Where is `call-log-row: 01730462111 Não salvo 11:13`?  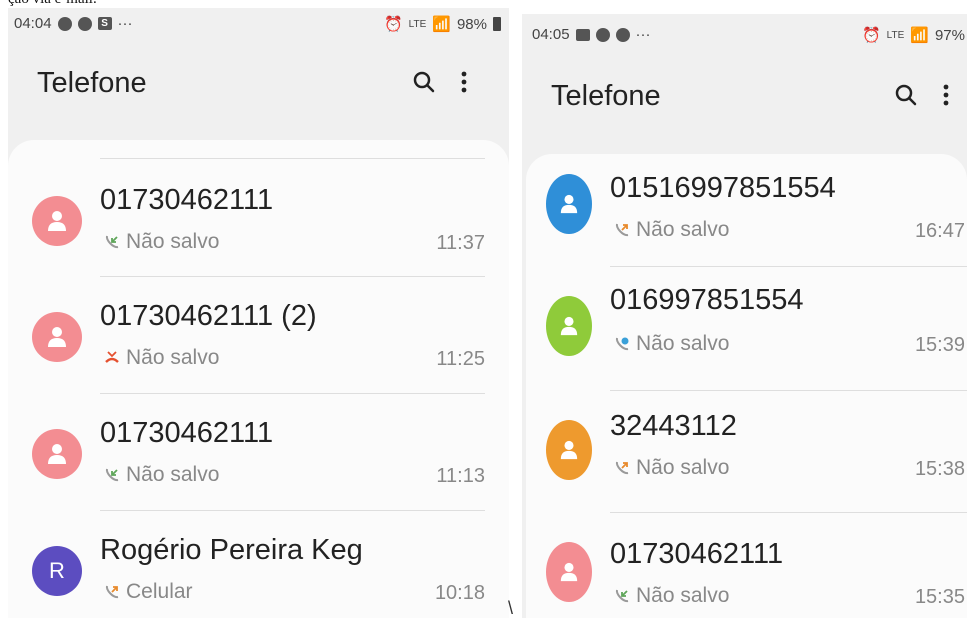 call-log-row: 01730462111 Não salvo 11:13 is located at coordinates (258, 452).